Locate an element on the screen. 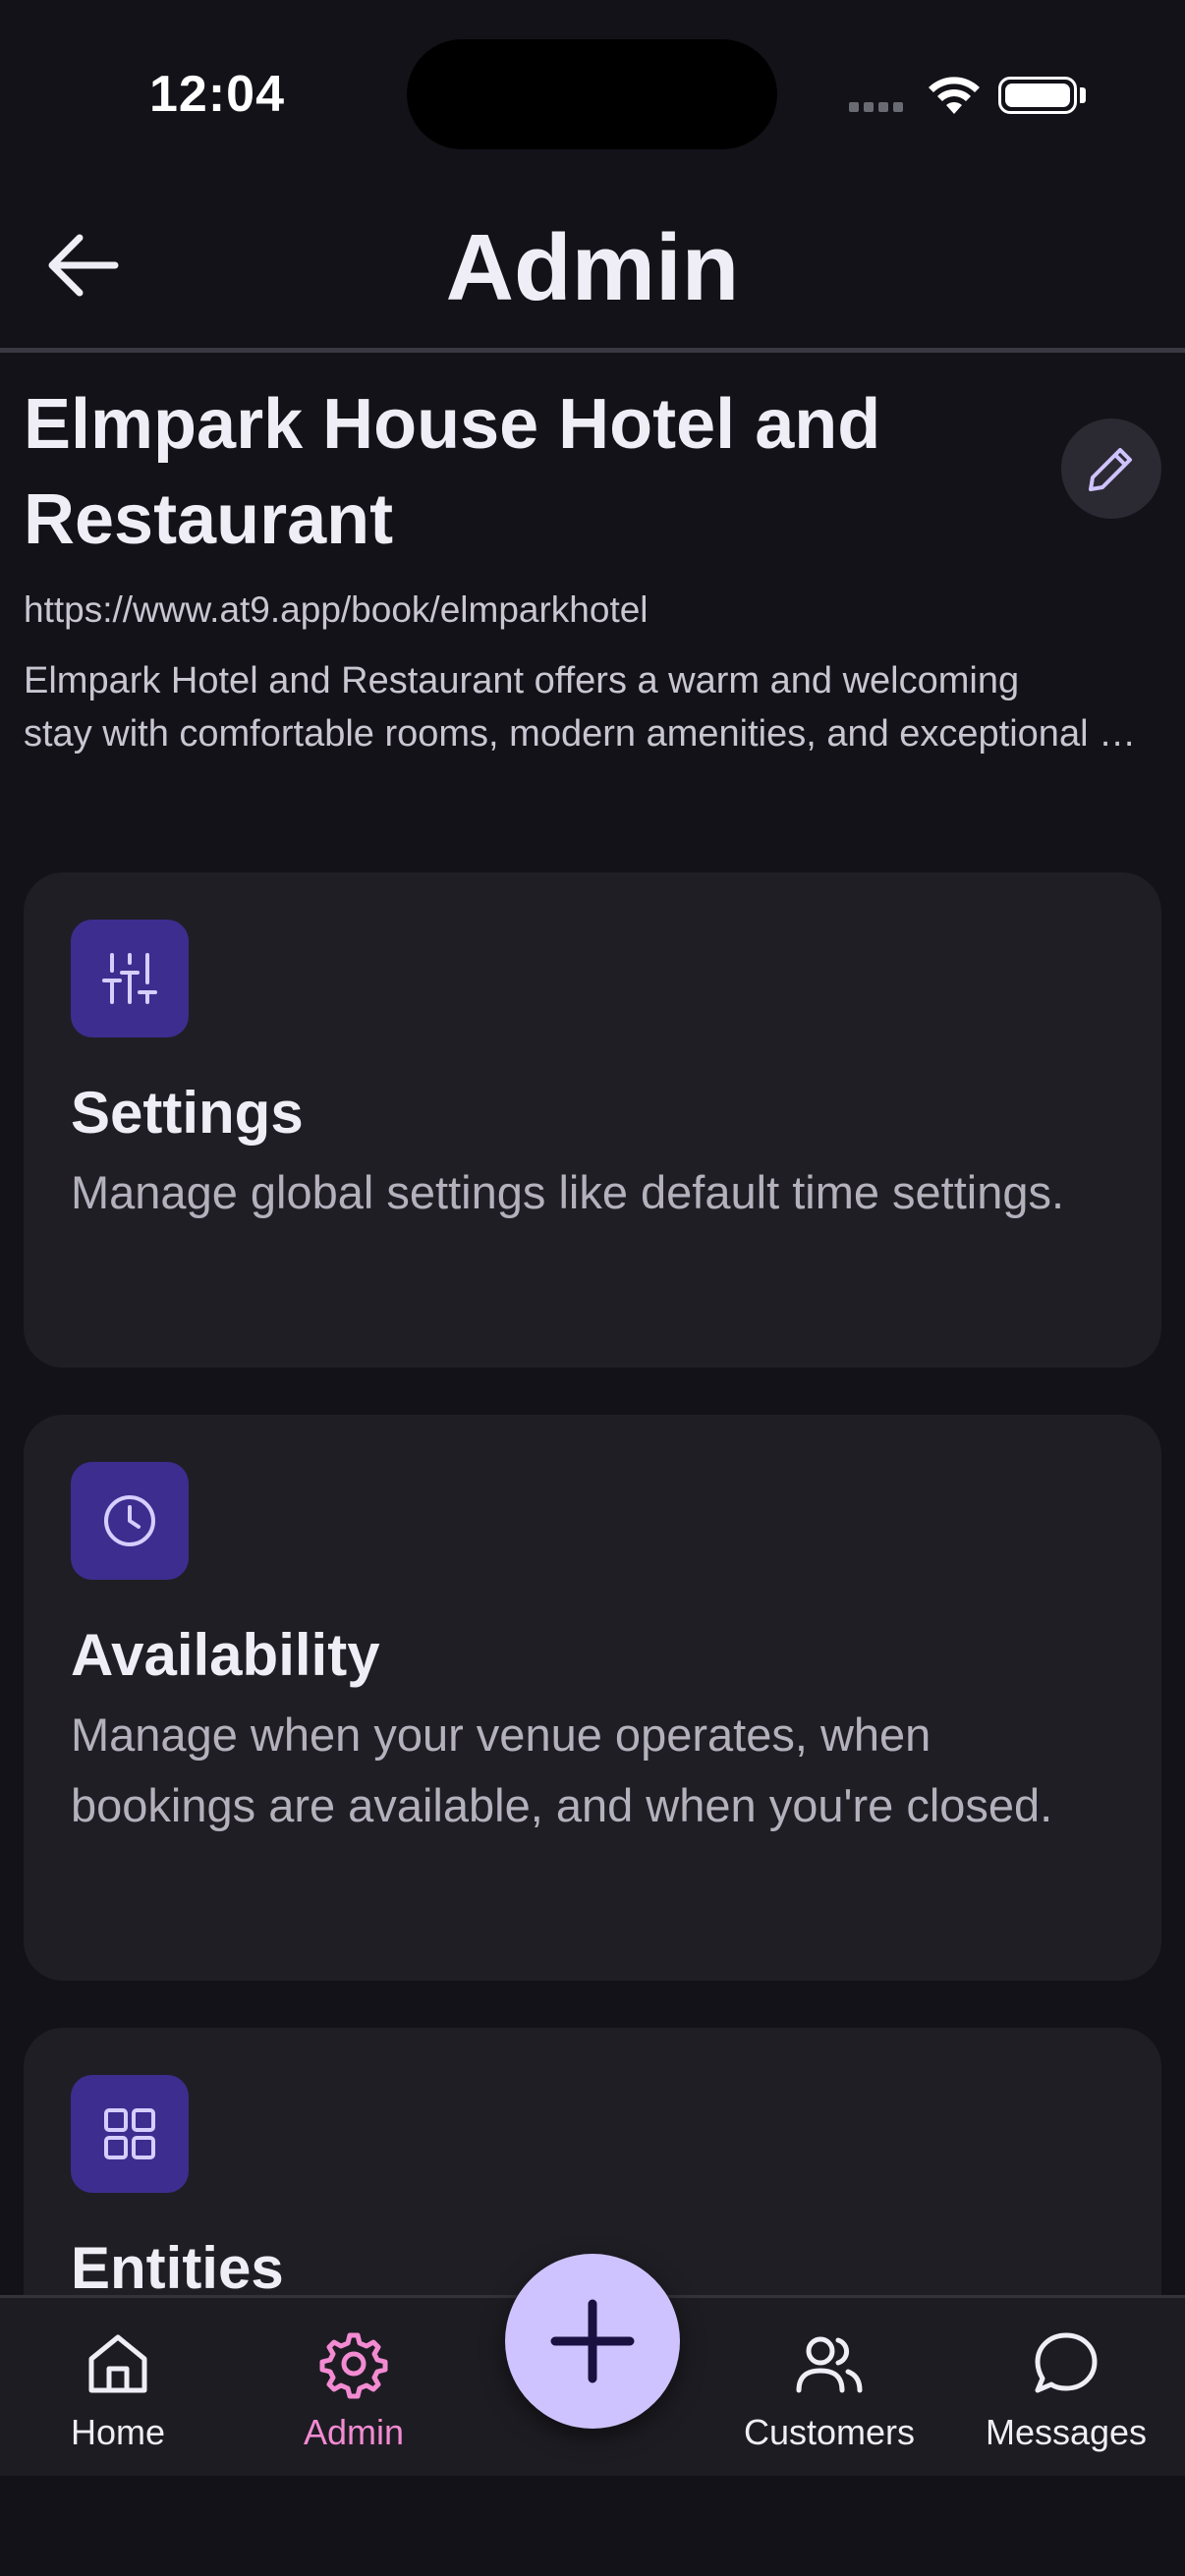  plus-icon is located at coordinates (592, 2341).